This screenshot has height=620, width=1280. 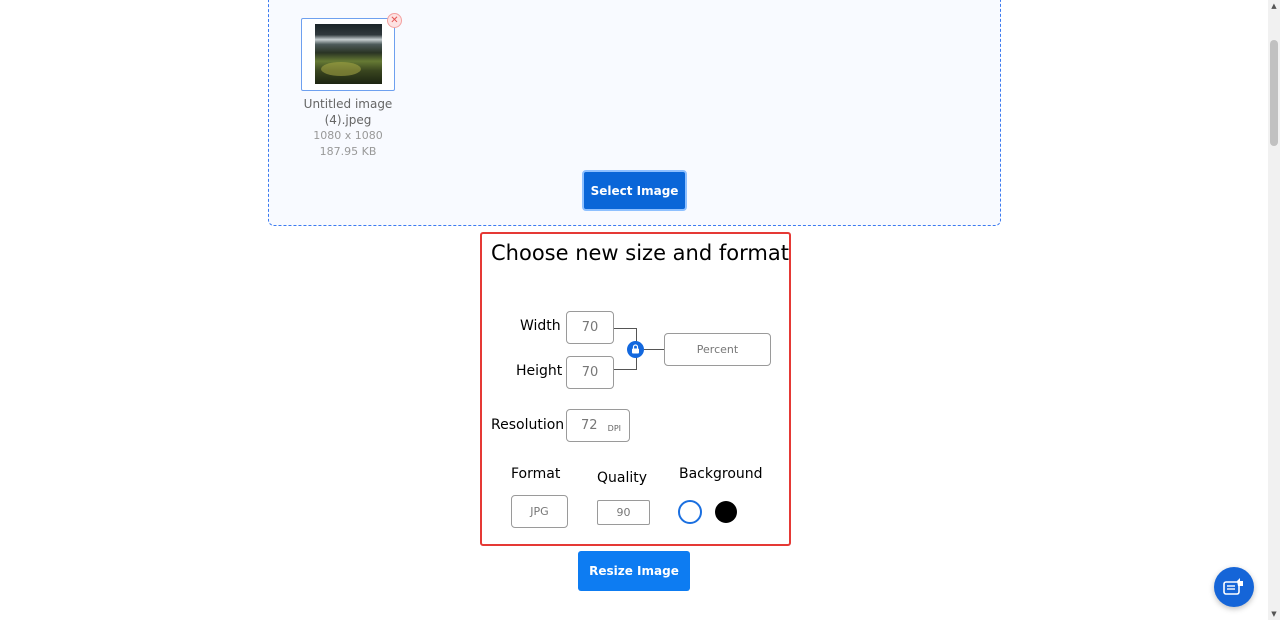 I want to click on close-icon: ✕, so click(x=394, y=20).